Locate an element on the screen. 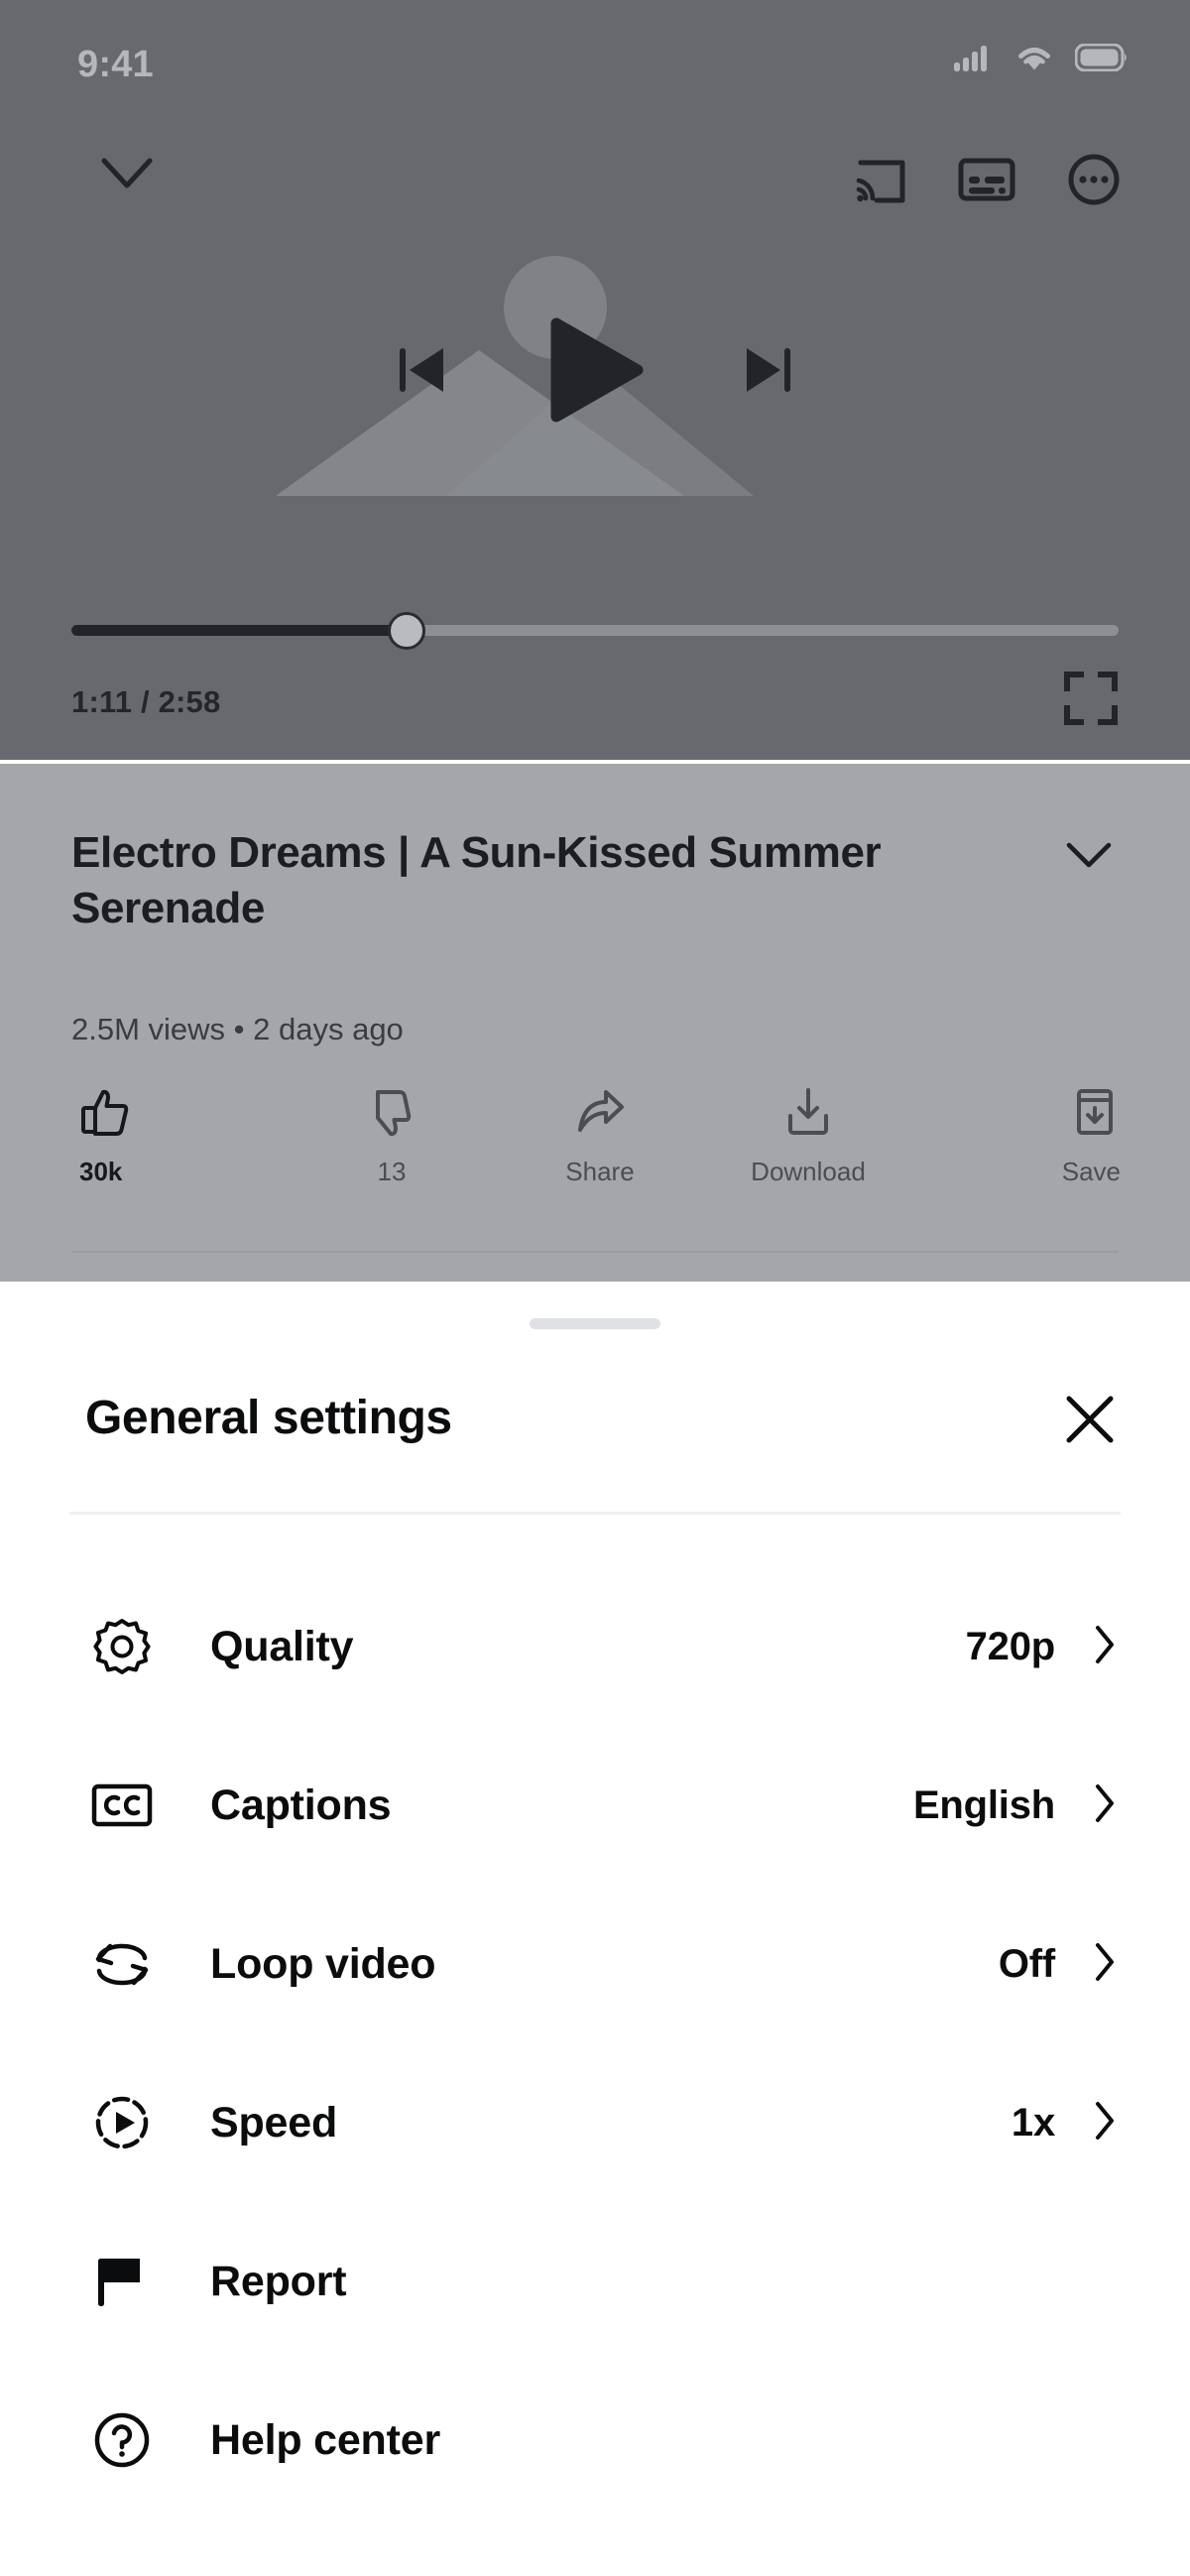 The image size is (1190, 2576). setting-value: Off is located at coordinates (1026, 1963).